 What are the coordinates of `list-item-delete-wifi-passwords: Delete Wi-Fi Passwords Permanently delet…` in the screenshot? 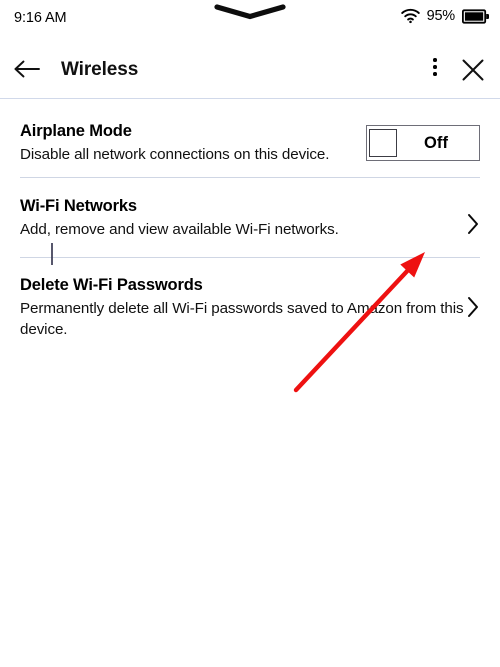 It's located at (250, 297).